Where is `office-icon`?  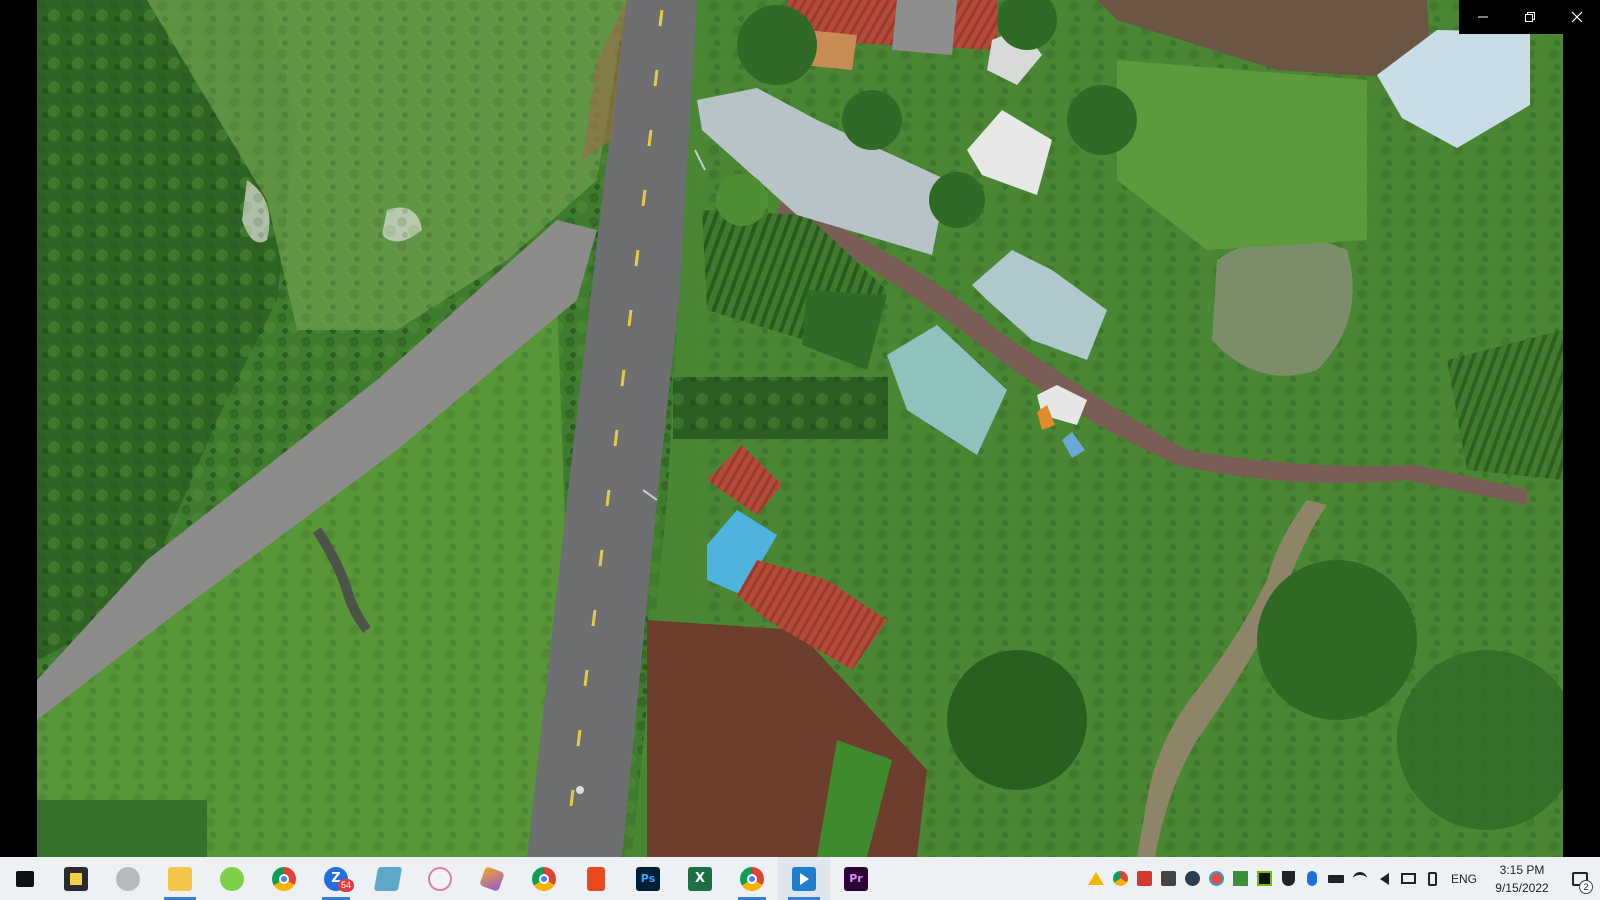
office-icon is located at coordinates (596, 878).